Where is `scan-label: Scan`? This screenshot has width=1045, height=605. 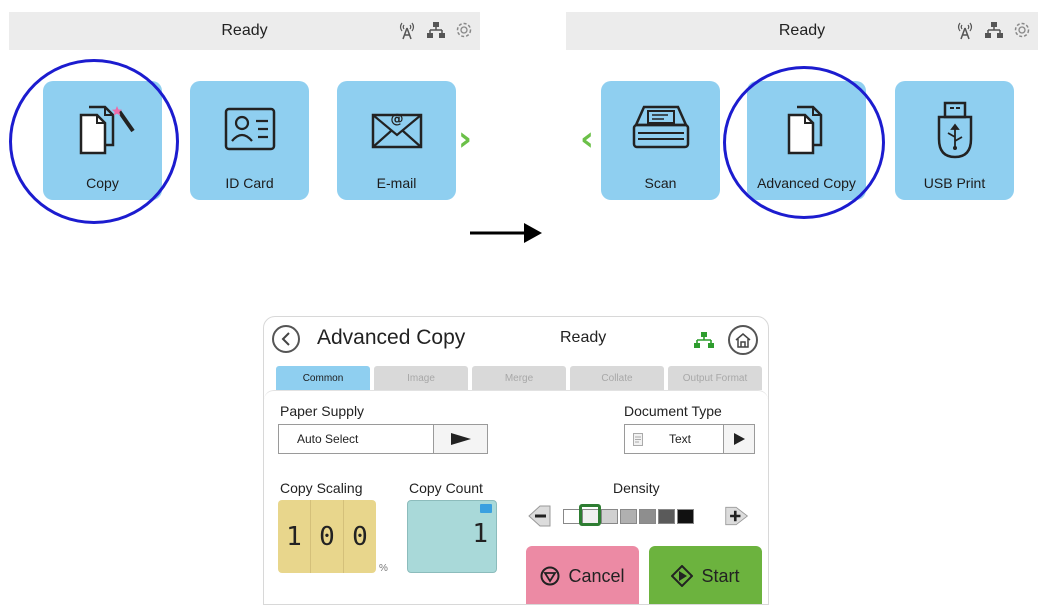
scan-label: Scan is located at coordinates (660, 183).